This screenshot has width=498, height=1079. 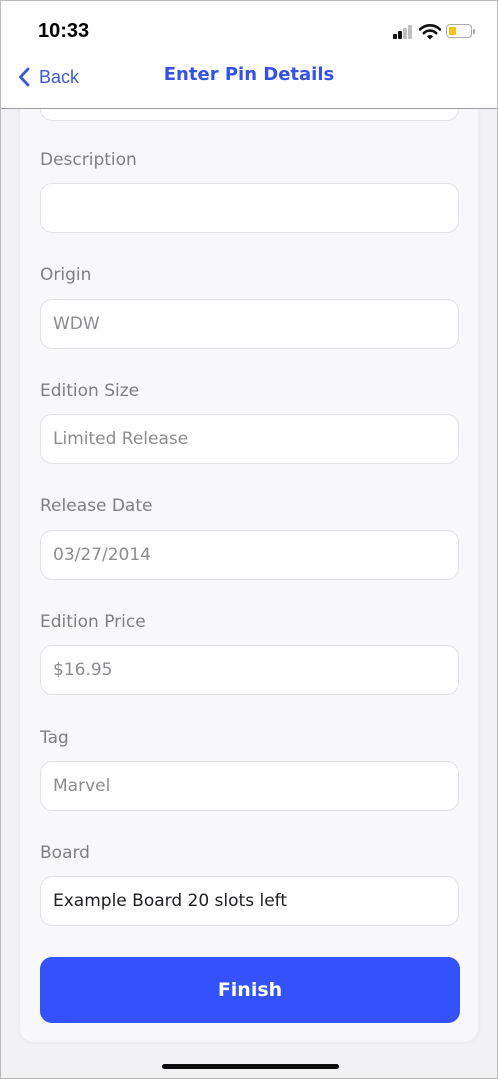 I want to click on battery-tip, so click(x=474, y=31).